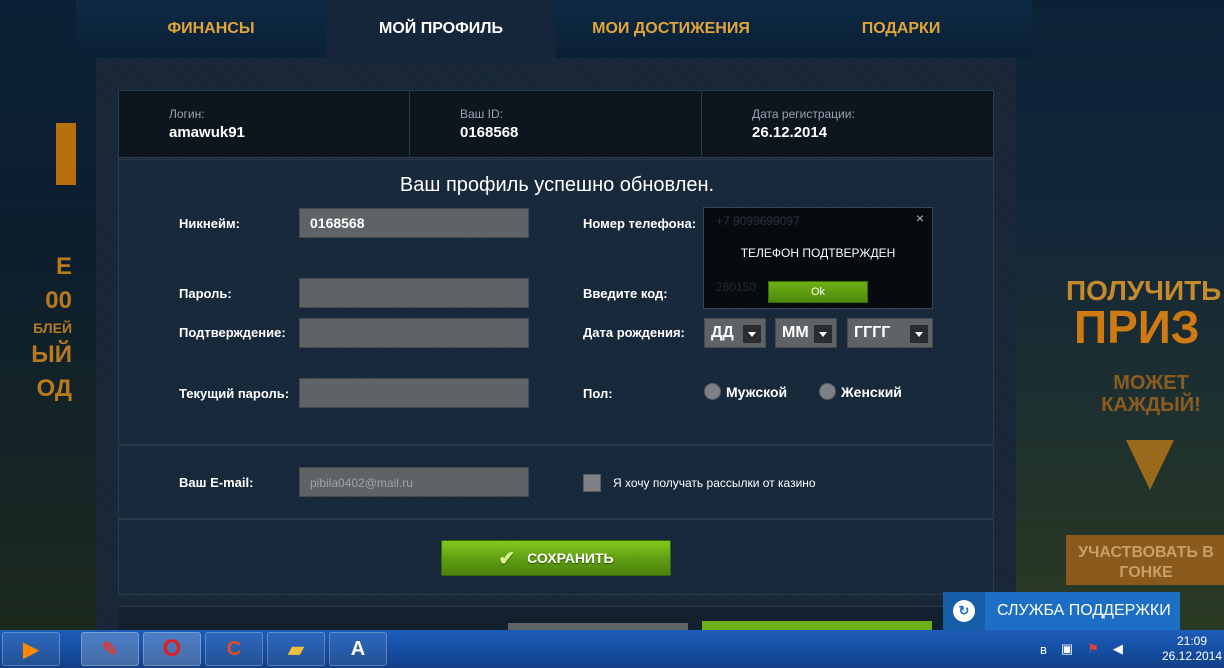 The image size is (1224, 668). What do you see at coordinates (1067, 649) in the screenshot?
I see `network-icon: ▣` at bounding box center [1067, 649].